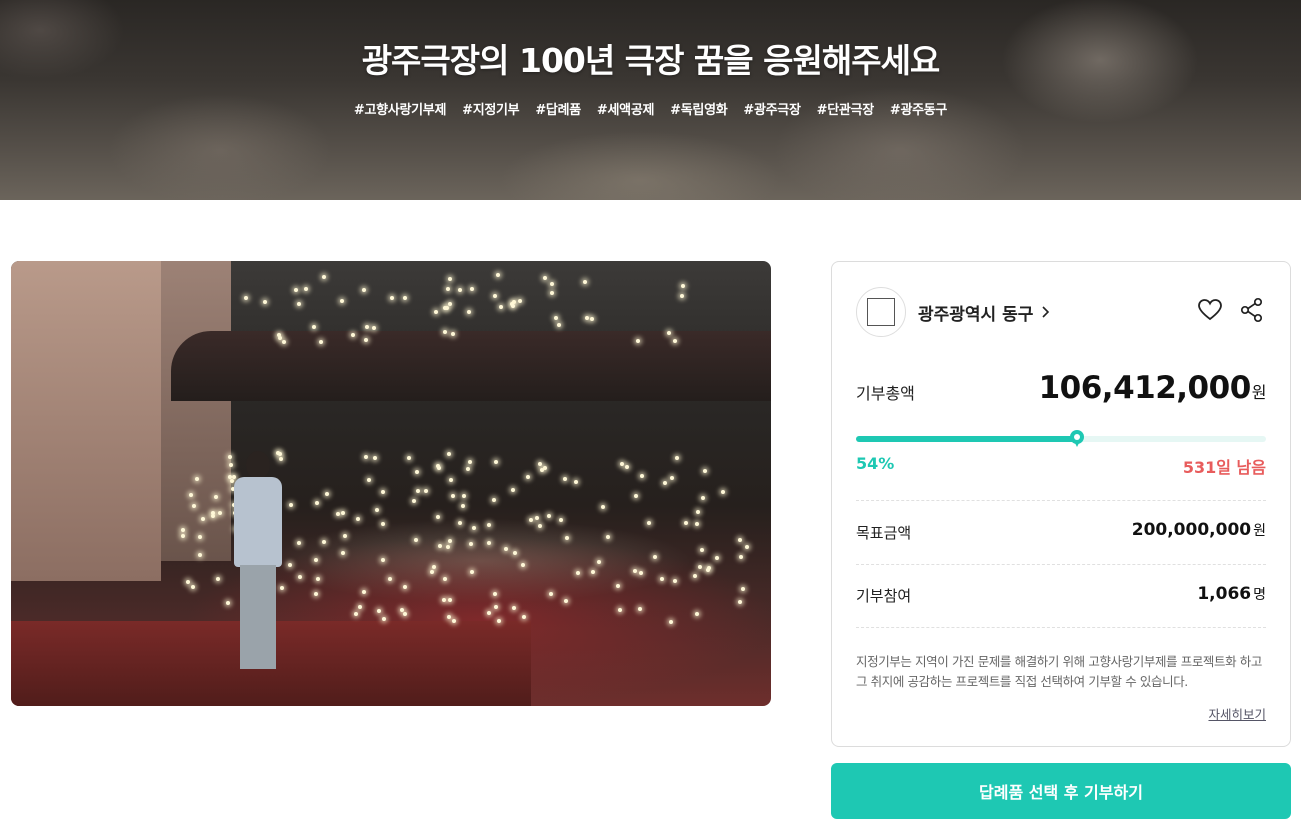  I want to click on progress-fill, so click(967, 439).